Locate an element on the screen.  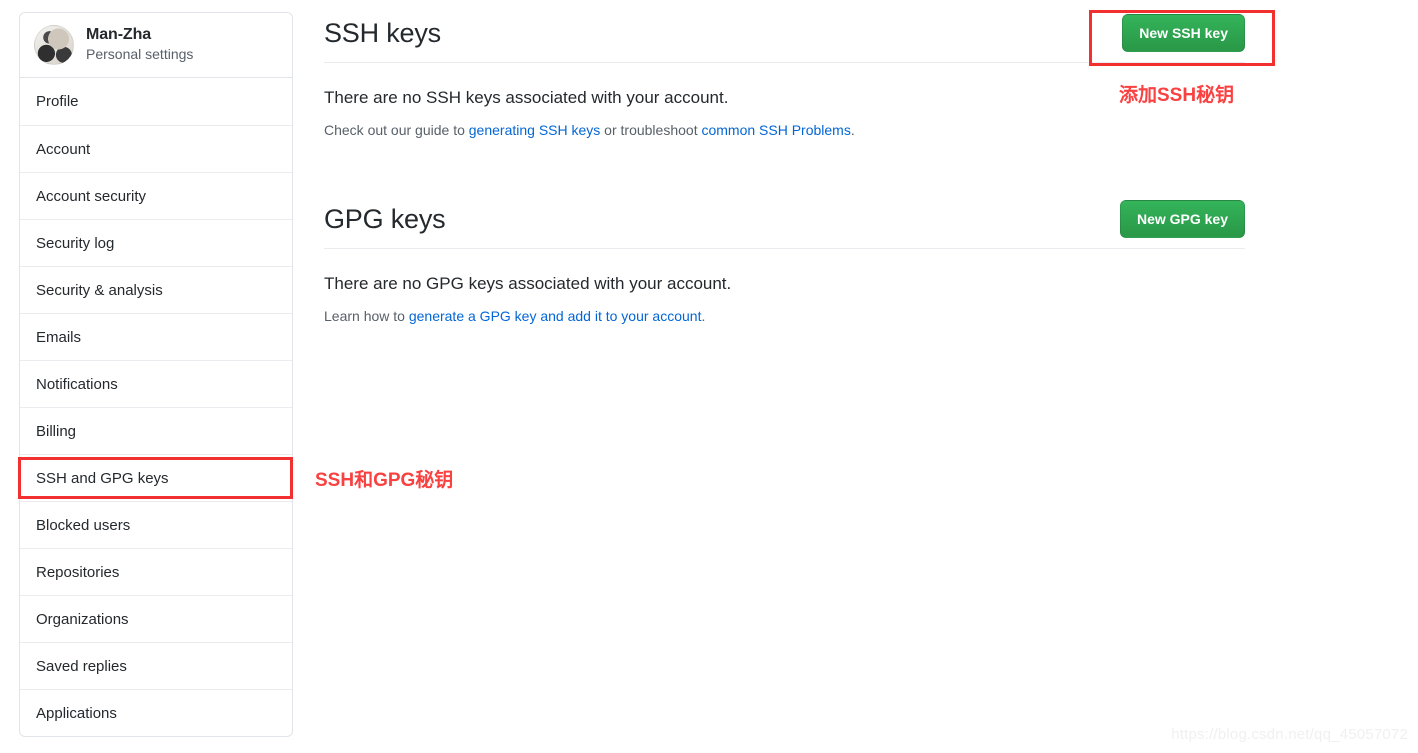
sidebar-item-account-security: Account security is located at coordinates (156, 195).